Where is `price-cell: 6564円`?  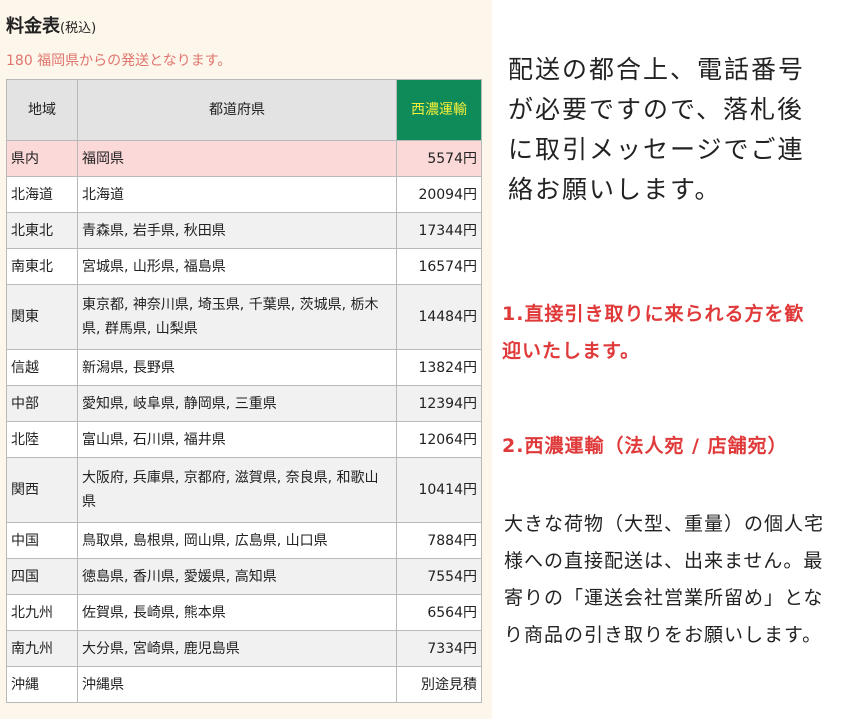
price-cell: 6564円 is located at coordinates (439, 612).